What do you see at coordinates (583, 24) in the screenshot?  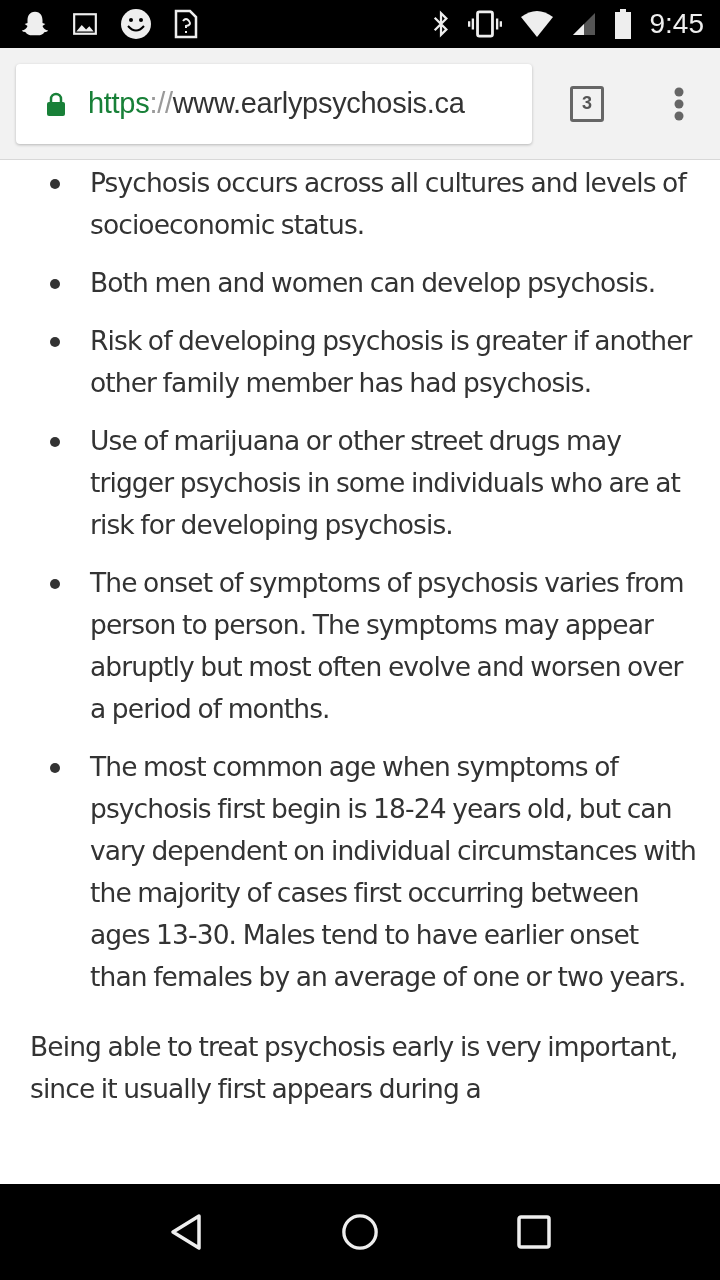 I see `signal-icon` at bounding box center [583, 24].